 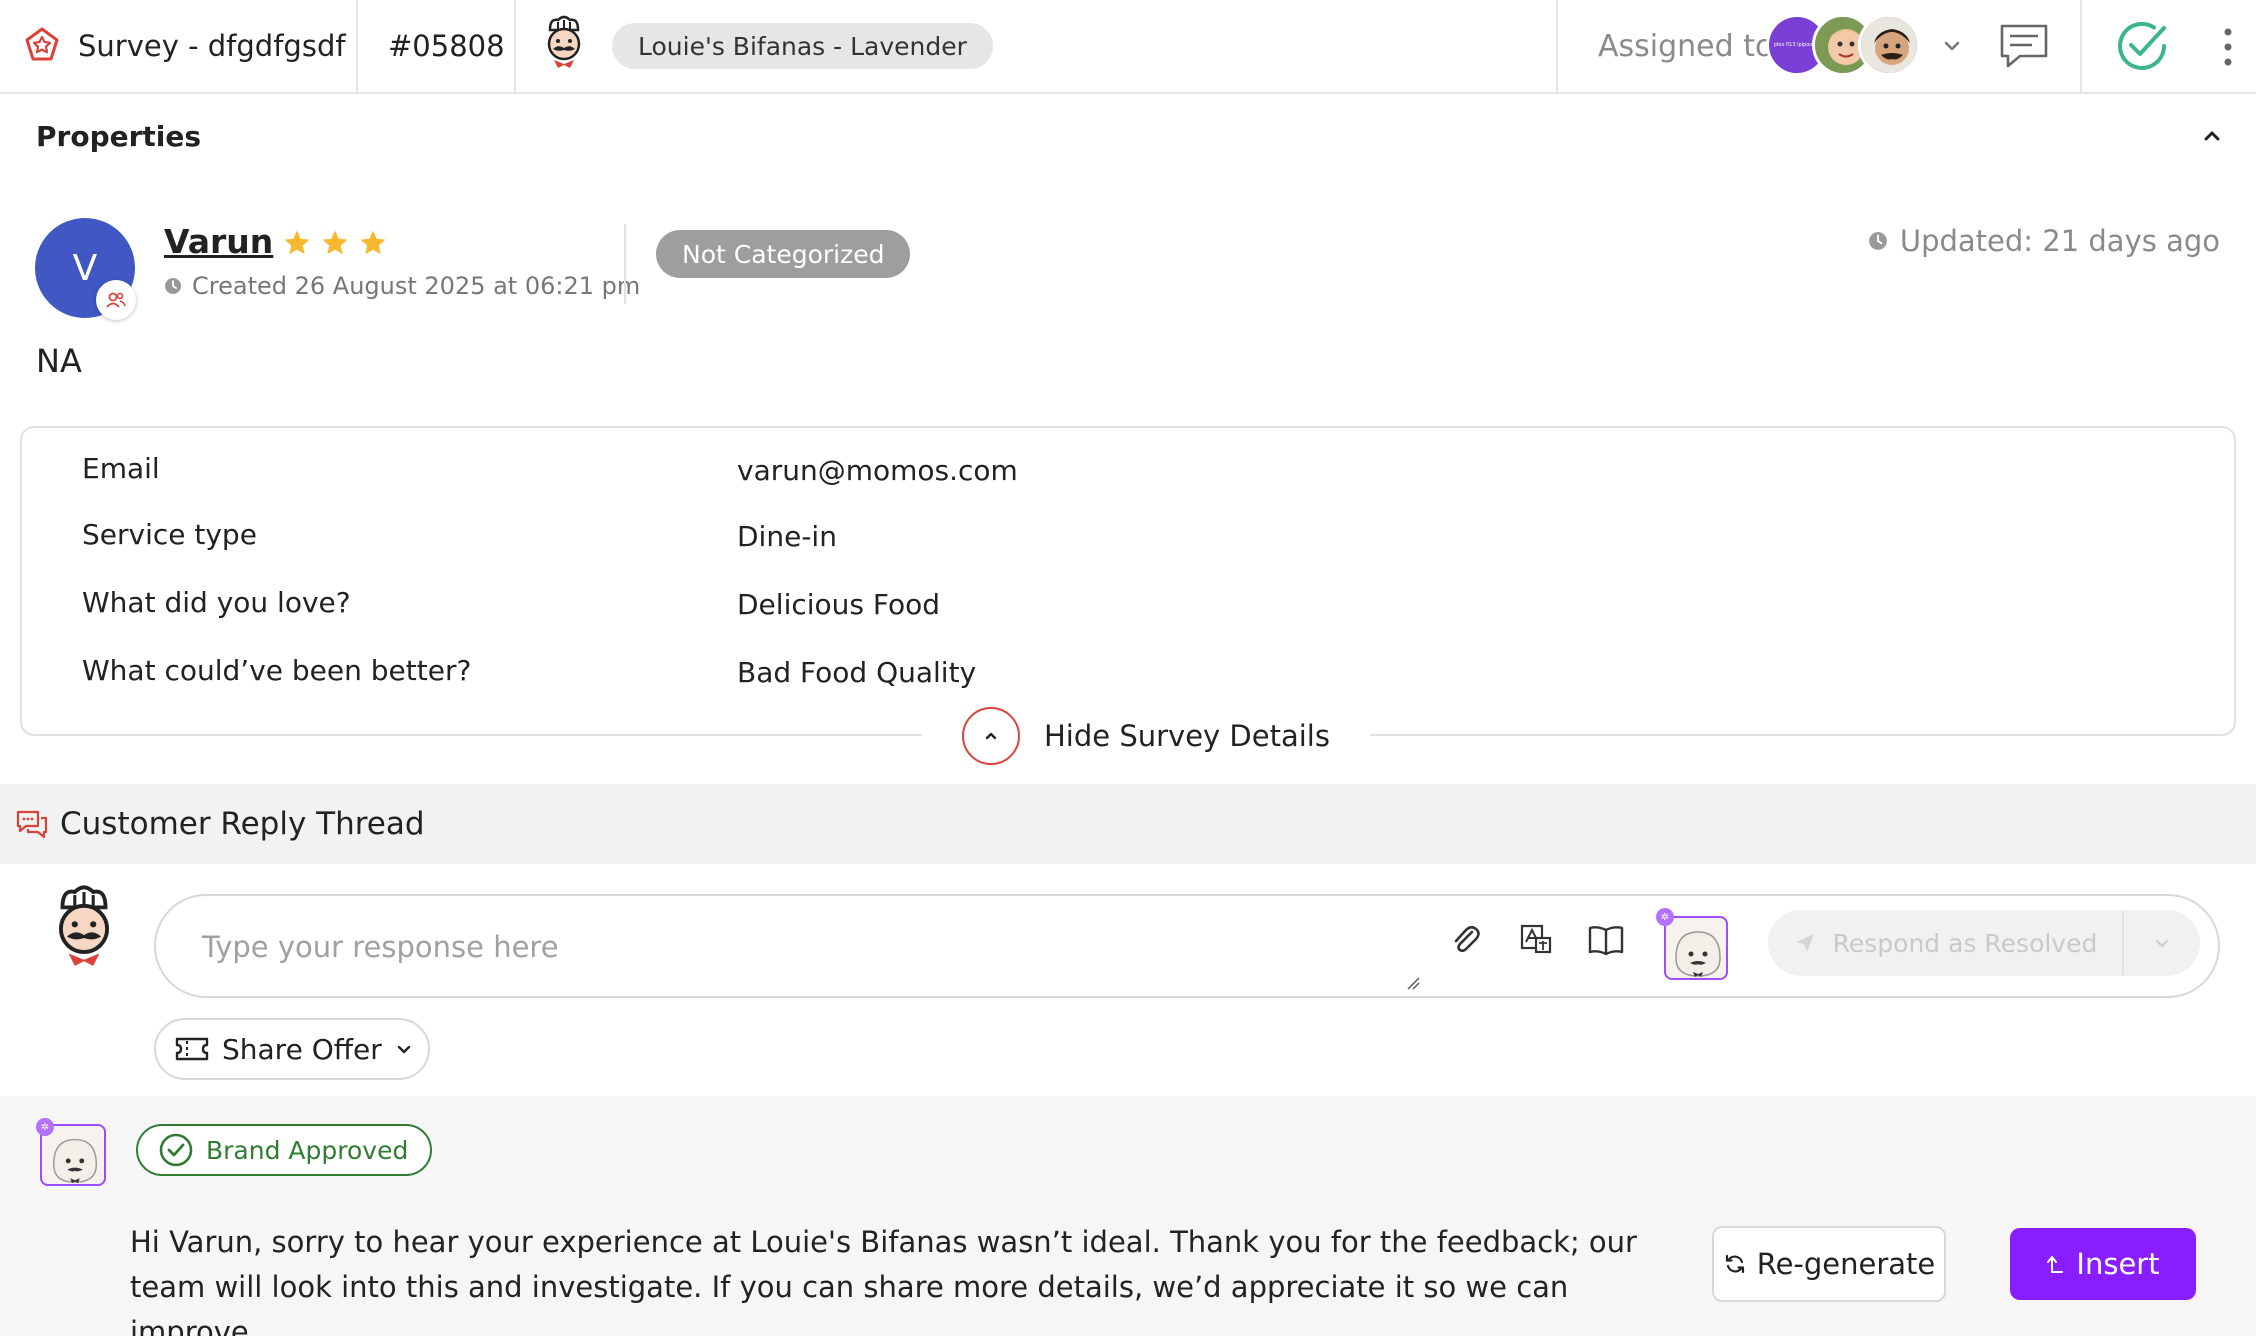 I want to click on more-vertical-icon, so click(x=2228, y=47).